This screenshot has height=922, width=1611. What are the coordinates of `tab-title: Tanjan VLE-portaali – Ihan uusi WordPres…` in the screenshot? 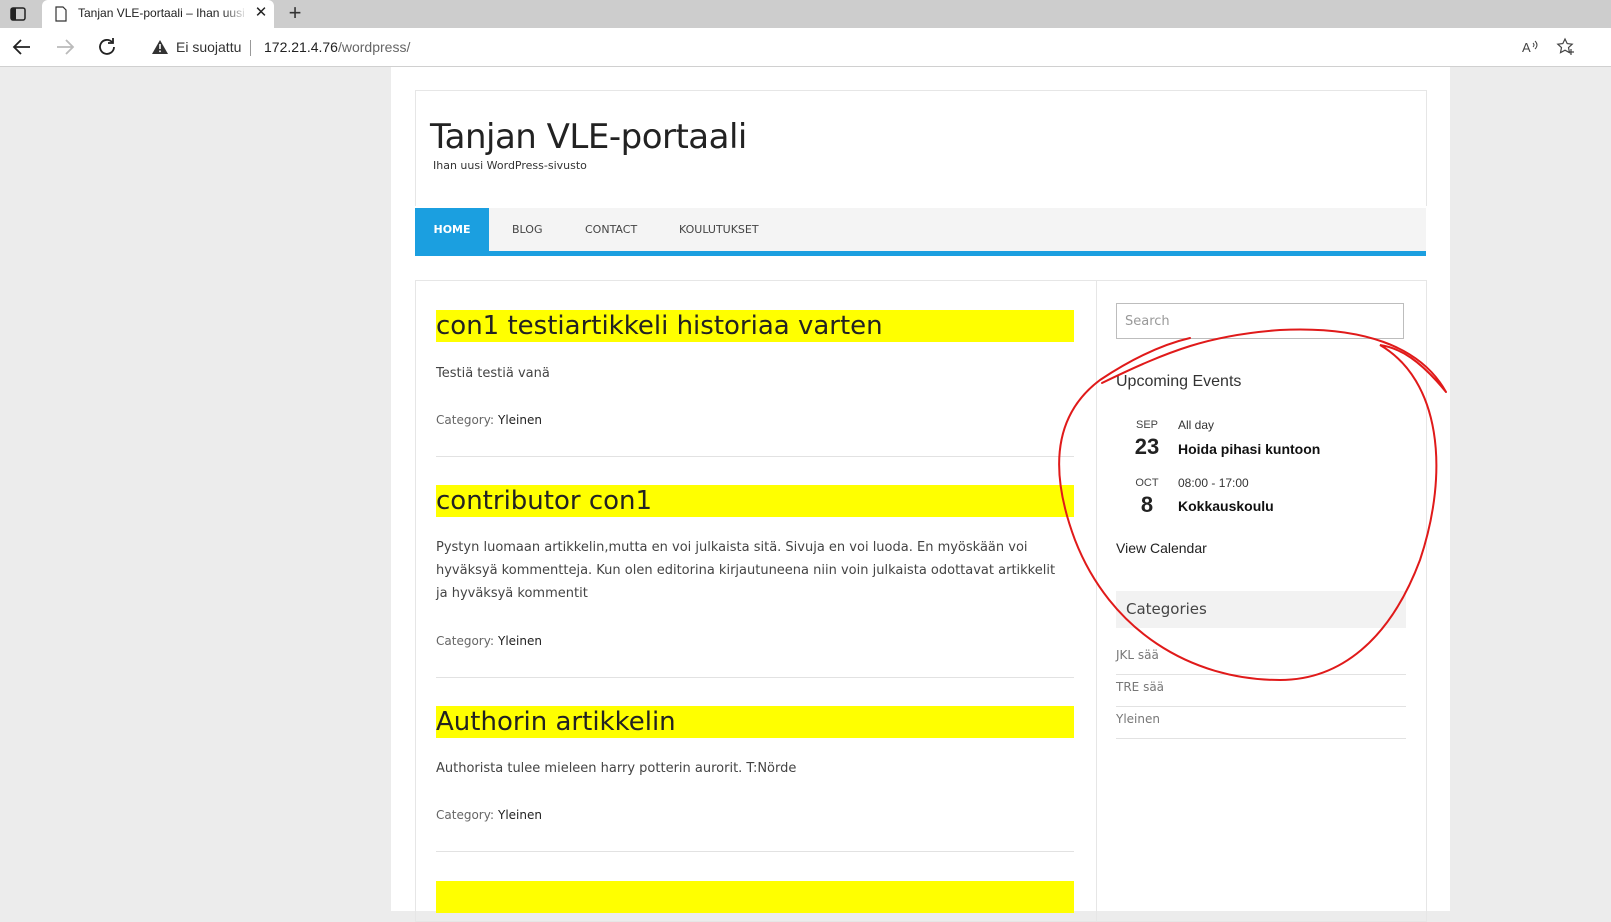 It's located at (163, 13).